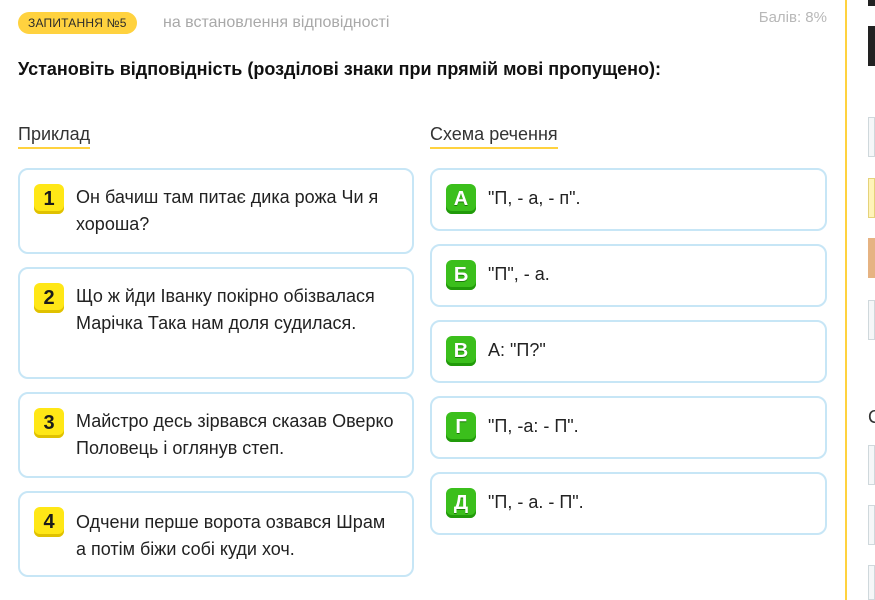 The image size is (875, 600). I want to click on schemes-column-title: Схема речення, so click(494, 136).